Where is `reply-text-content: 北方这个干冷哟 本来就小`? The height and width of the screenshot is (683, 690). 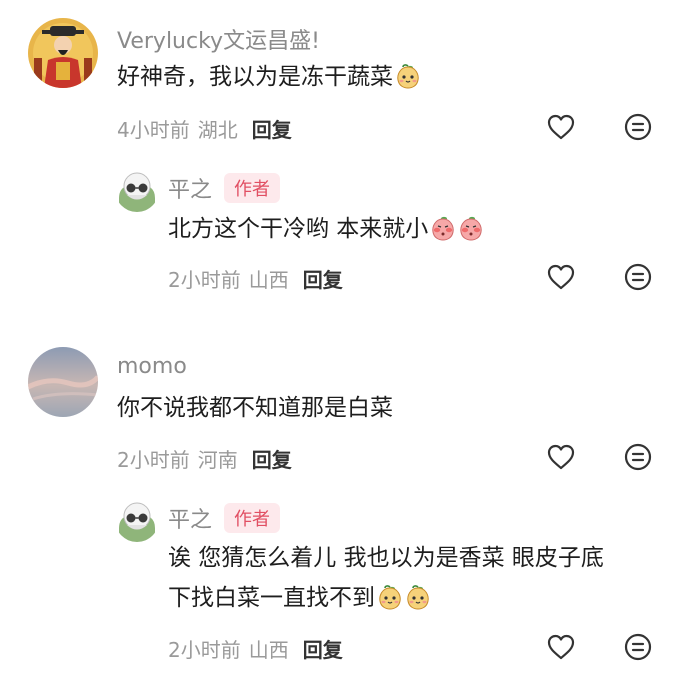
reply-text-content: 北方这个干冷哟 本来就小 is located at coordinates (298, 229).